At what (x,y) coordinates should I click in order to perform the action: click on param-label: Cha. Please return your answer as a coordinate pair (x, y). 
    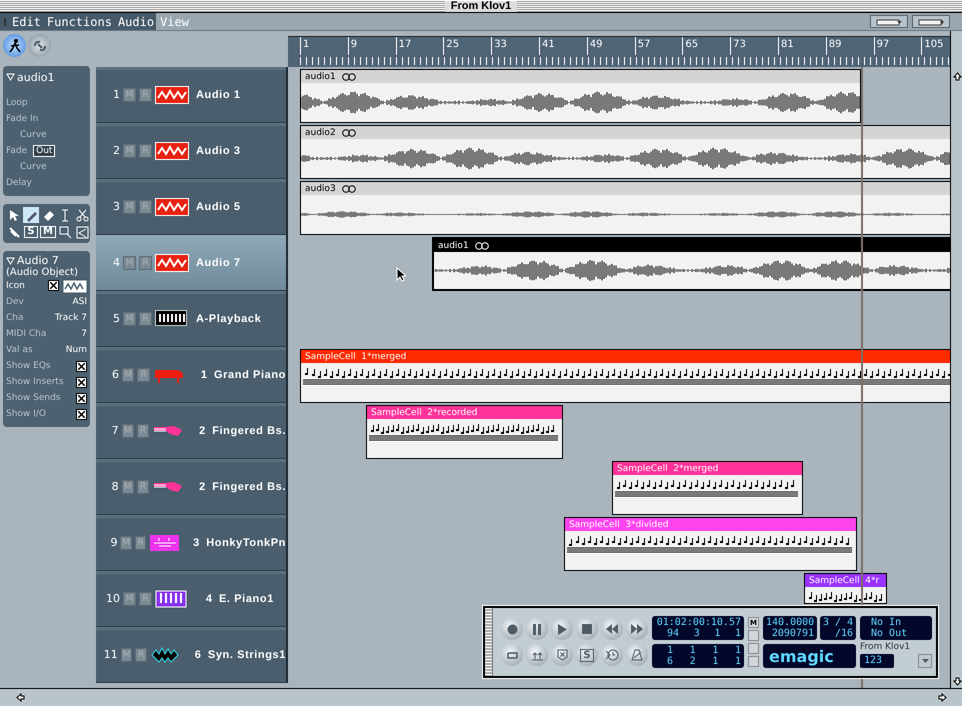
    Looking at the image, I should click on (15, 318).